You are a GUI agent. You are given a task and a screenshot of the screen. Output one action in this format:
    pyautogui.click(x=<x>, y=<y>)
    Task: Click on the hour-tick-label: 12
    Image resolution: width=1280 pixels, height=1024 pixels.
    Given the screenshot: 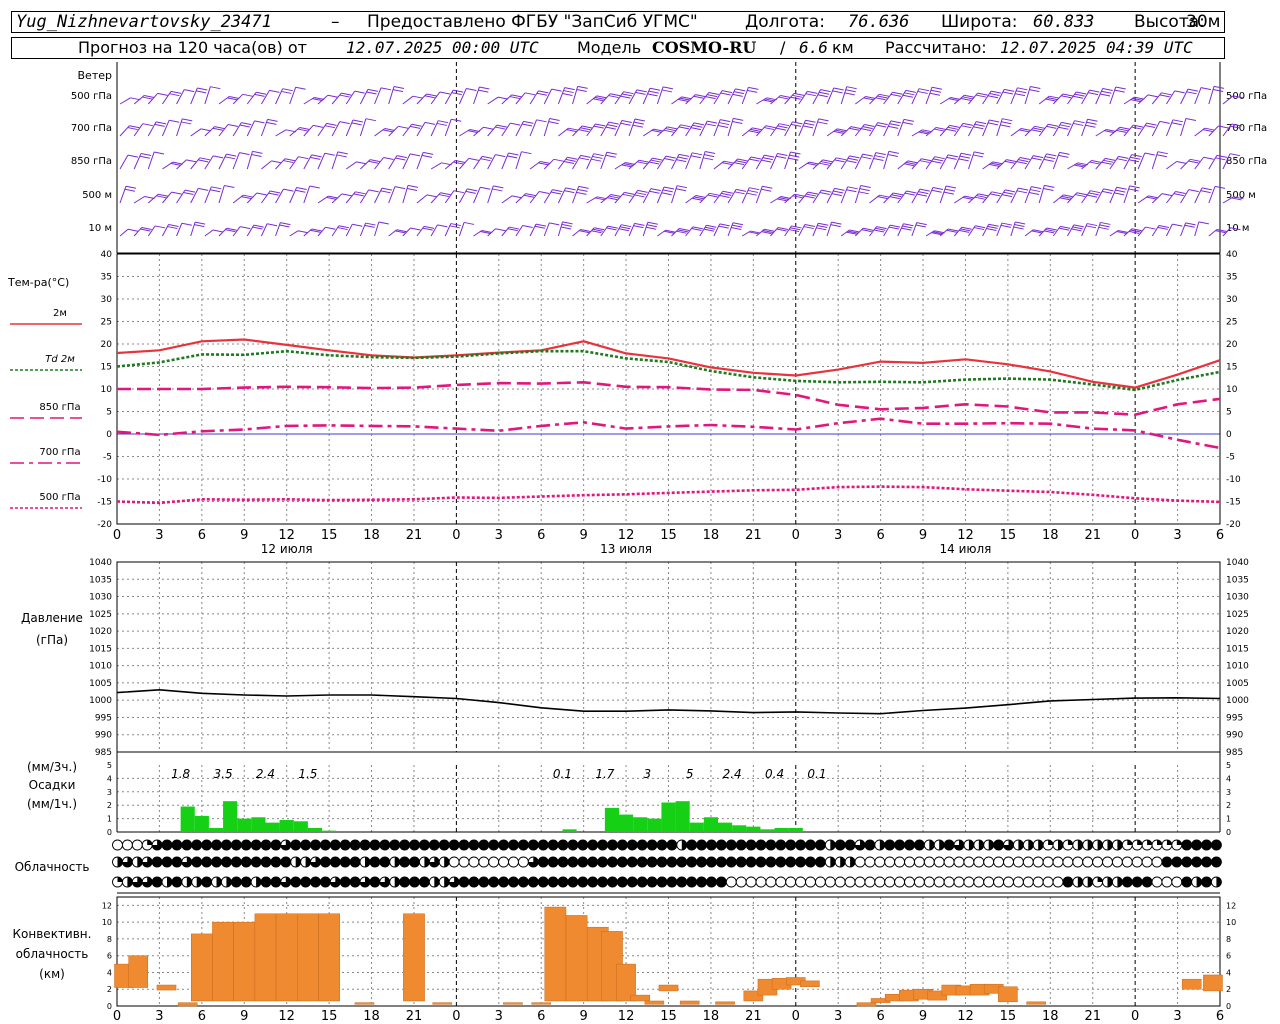 What is the action you would take?
    pyautogui.click(x=626, y=535)
    